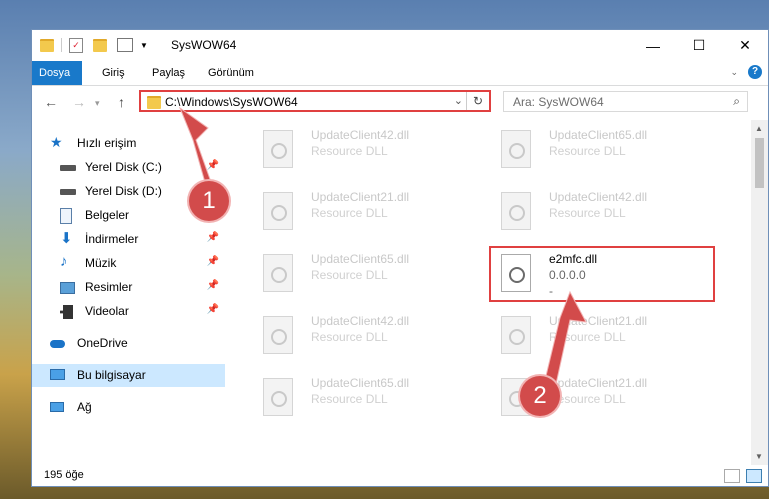 This screenshot has height=499, width=769. I want to click on sidebar-item-quick-access: ★ Hızlı erişim, so click(128, 143).